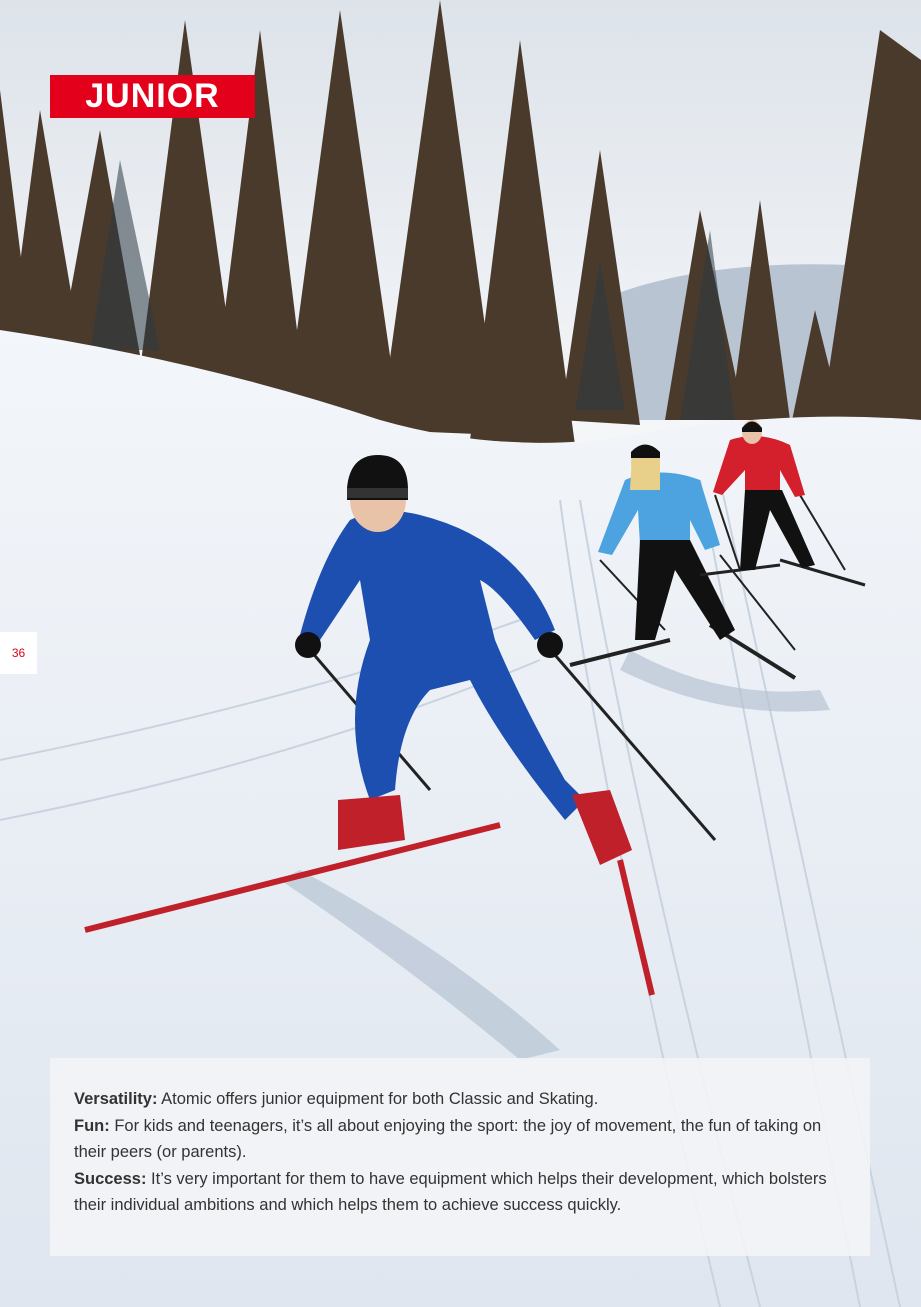  I want to click on section-title: JUNIOR, so click(152, 96).